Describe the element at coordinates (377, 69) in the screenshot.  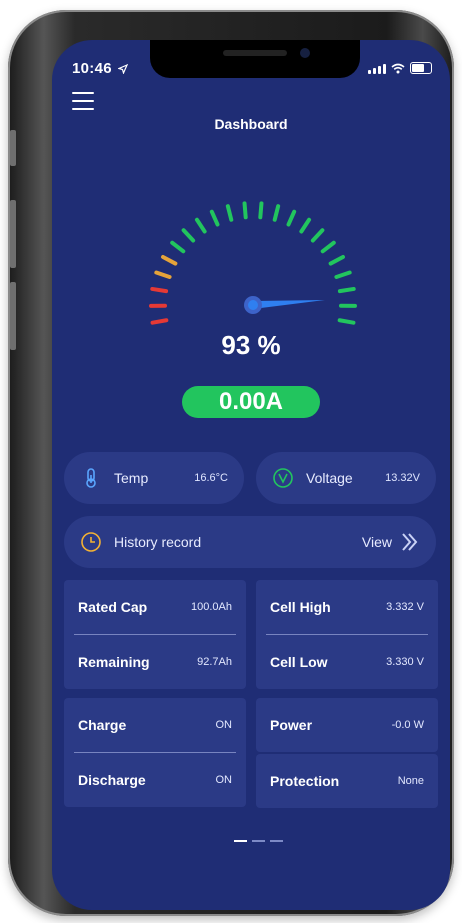
I see `signal-icon` at that location.